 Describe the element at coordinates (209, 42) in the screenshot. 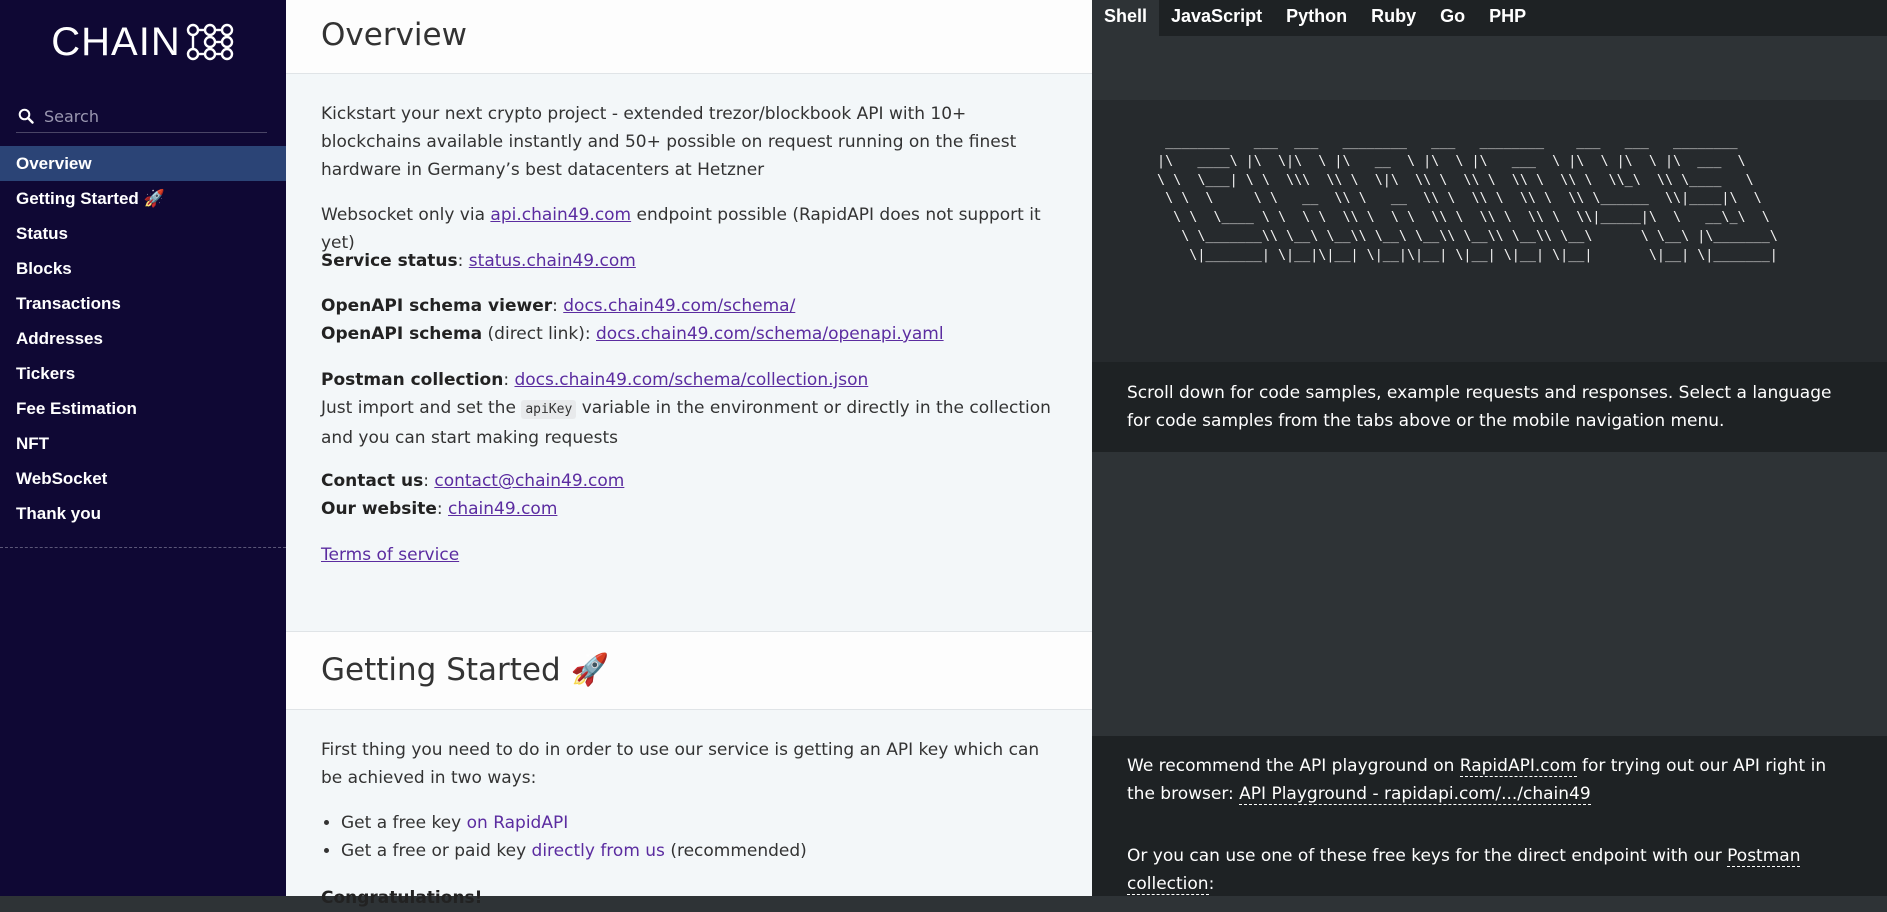

I see `chain-logo-icon` at that location.